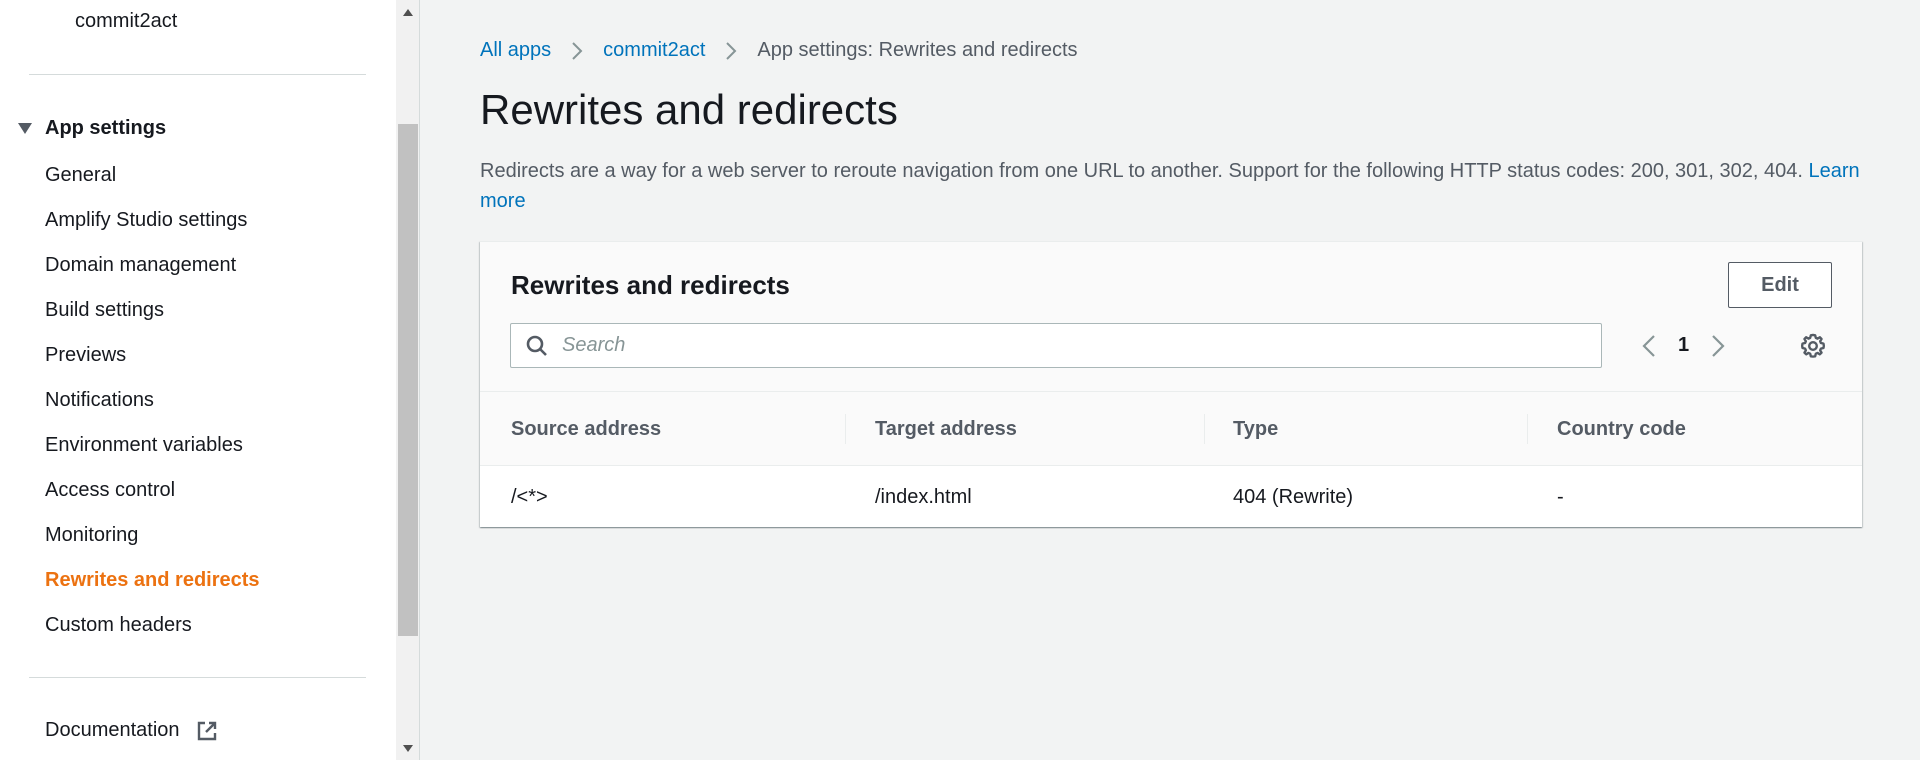 This screenshot has width=1920, height=760. I want to click on search-icon, so click(537, 346).